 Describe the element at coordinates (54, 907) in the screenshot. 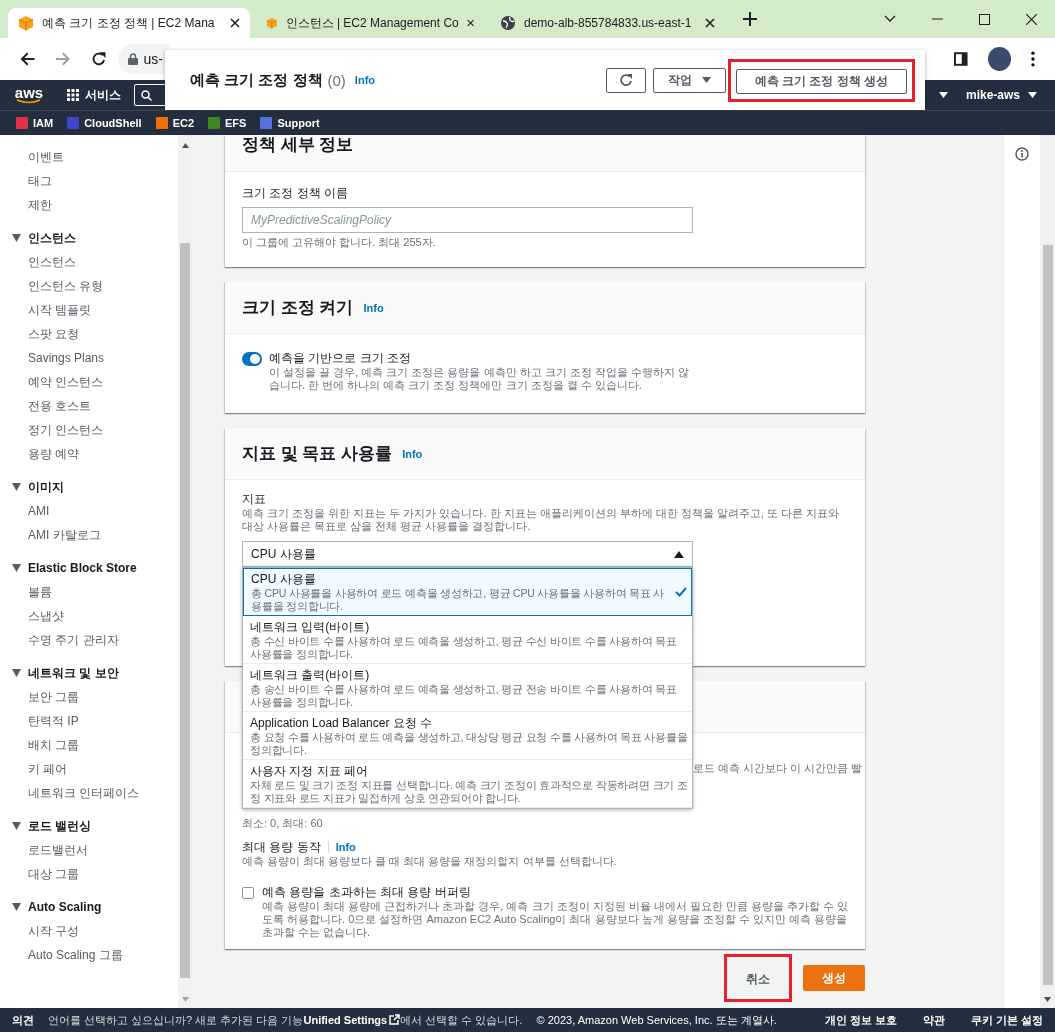

I see `nav-section-header: Auto Scaling` at that location.